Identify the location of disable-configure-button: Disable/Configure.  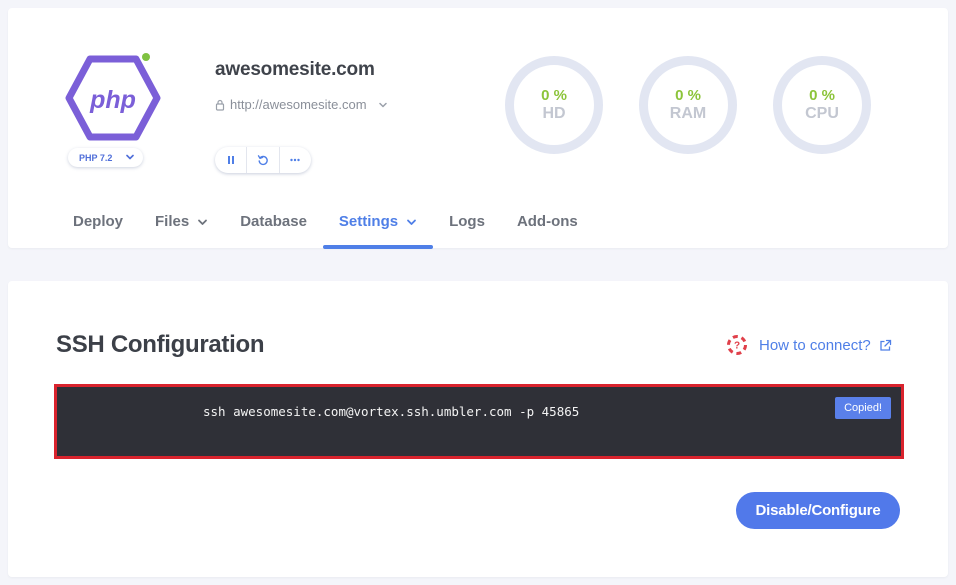
(818, 510).